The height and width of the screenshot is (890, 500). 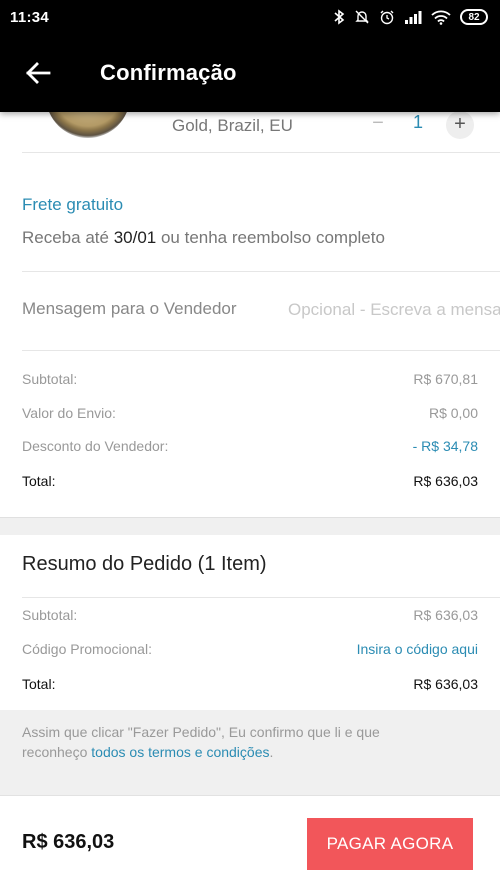 I want to click on terms-text-prefix: reconheço, so click(x=57, y=752).